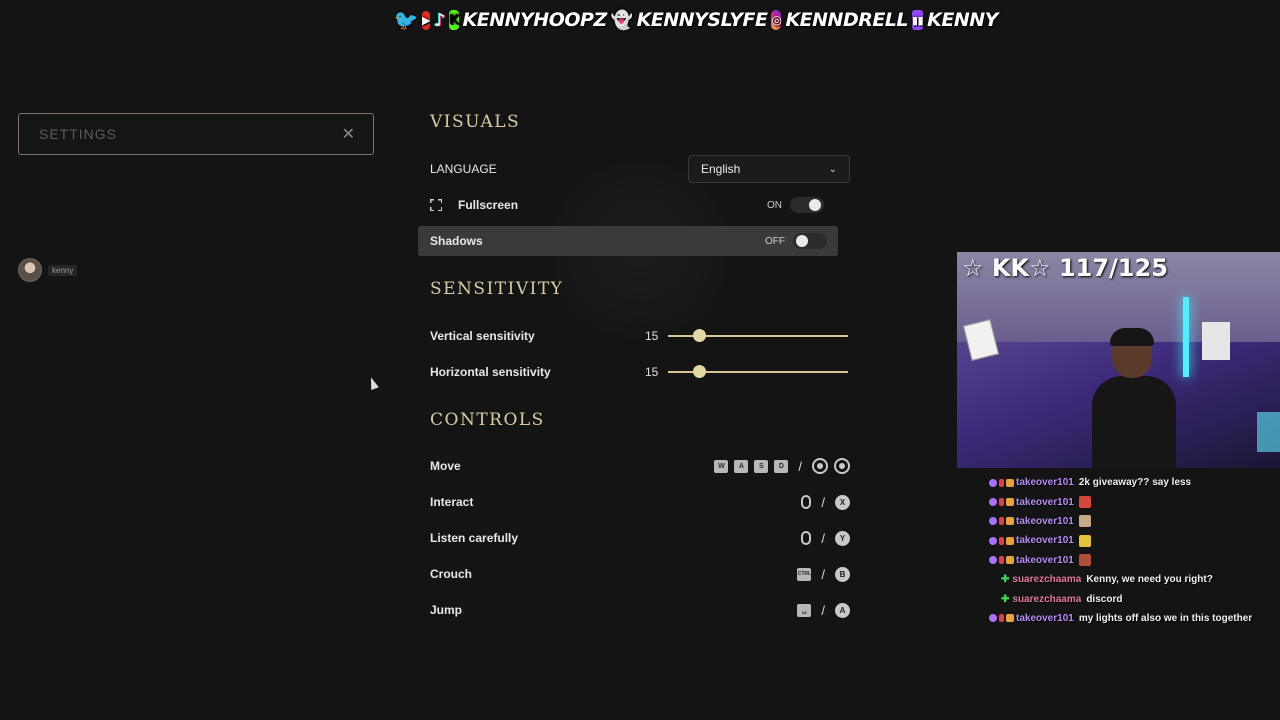  What do you see at coordinates (634, 466) in the screenshot?
I see `control-row-move: Move W A S D /` at bounding box center [634, 466].